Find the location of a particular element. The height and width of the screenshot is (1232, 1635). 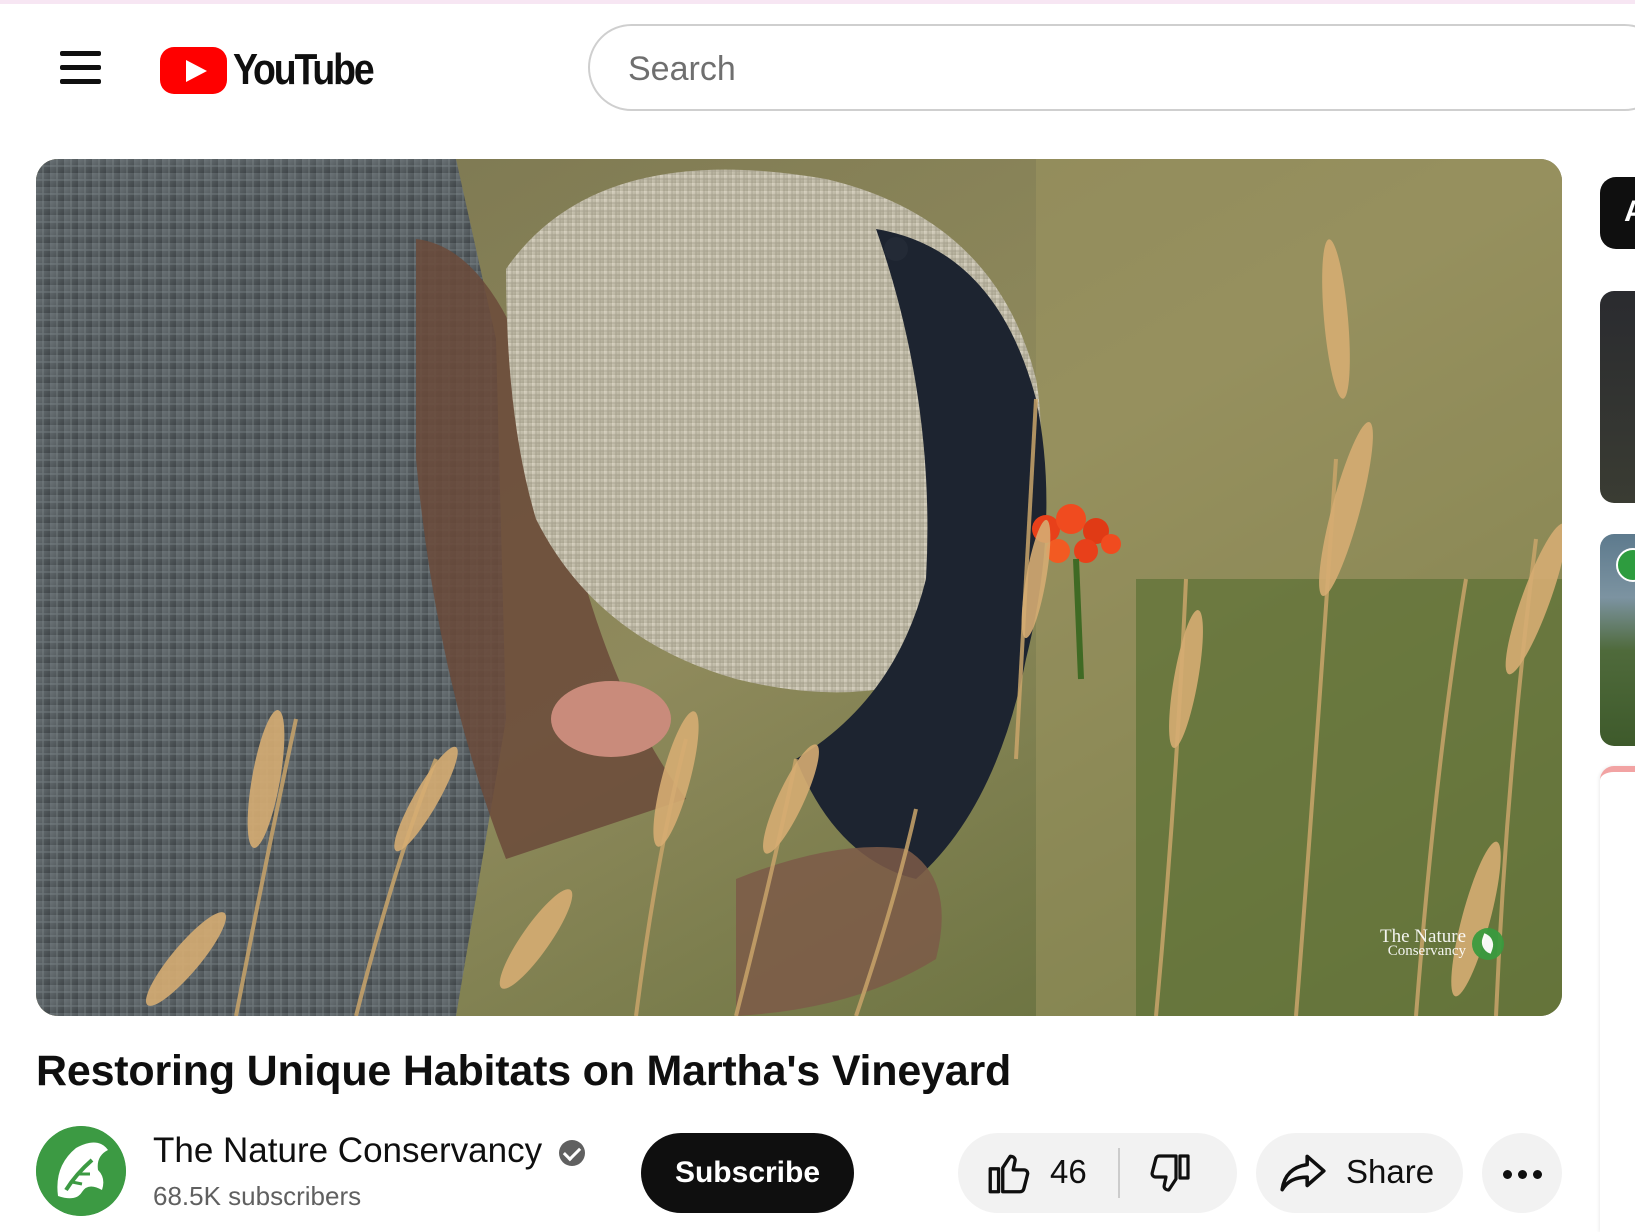

channel-avatar is located at coordinates (81, 1171).